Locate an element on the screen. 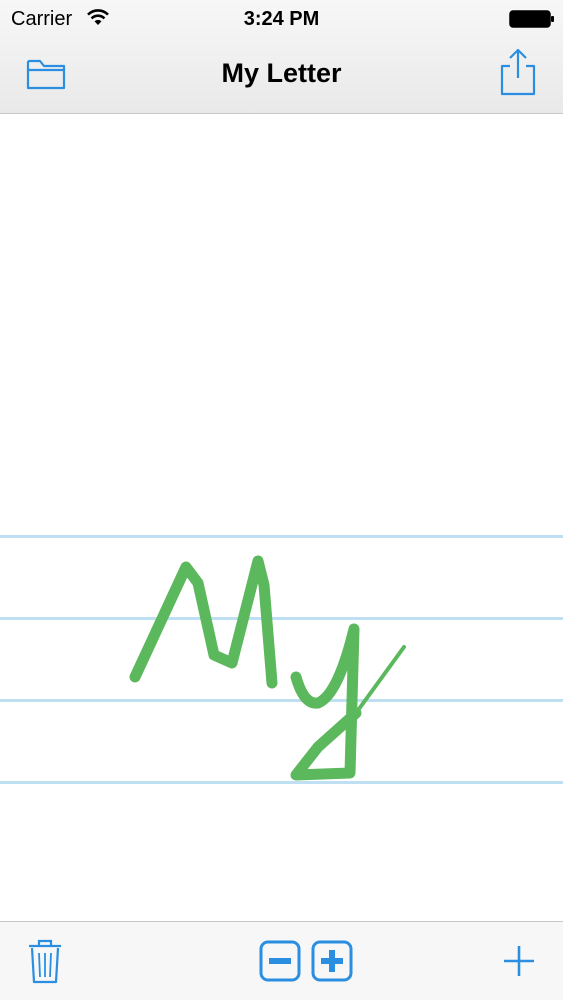  status-bar: Carrier 3:24 PM is located at coordinates (281, 19).